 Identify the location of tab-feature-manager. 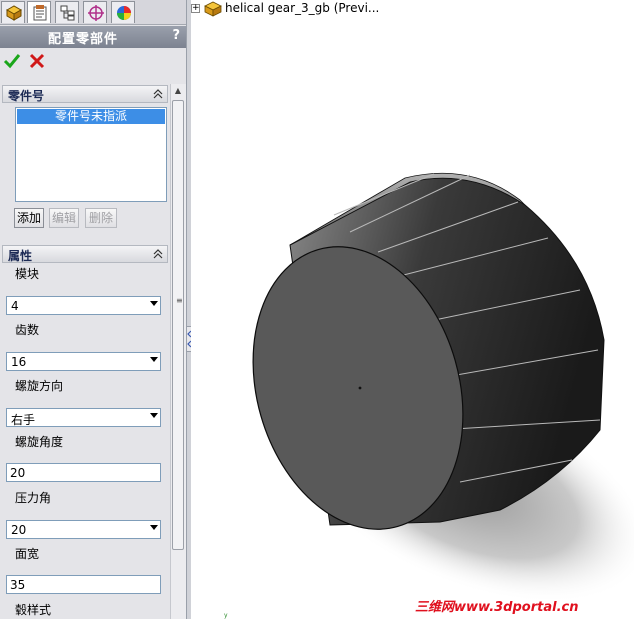
(13, 12).